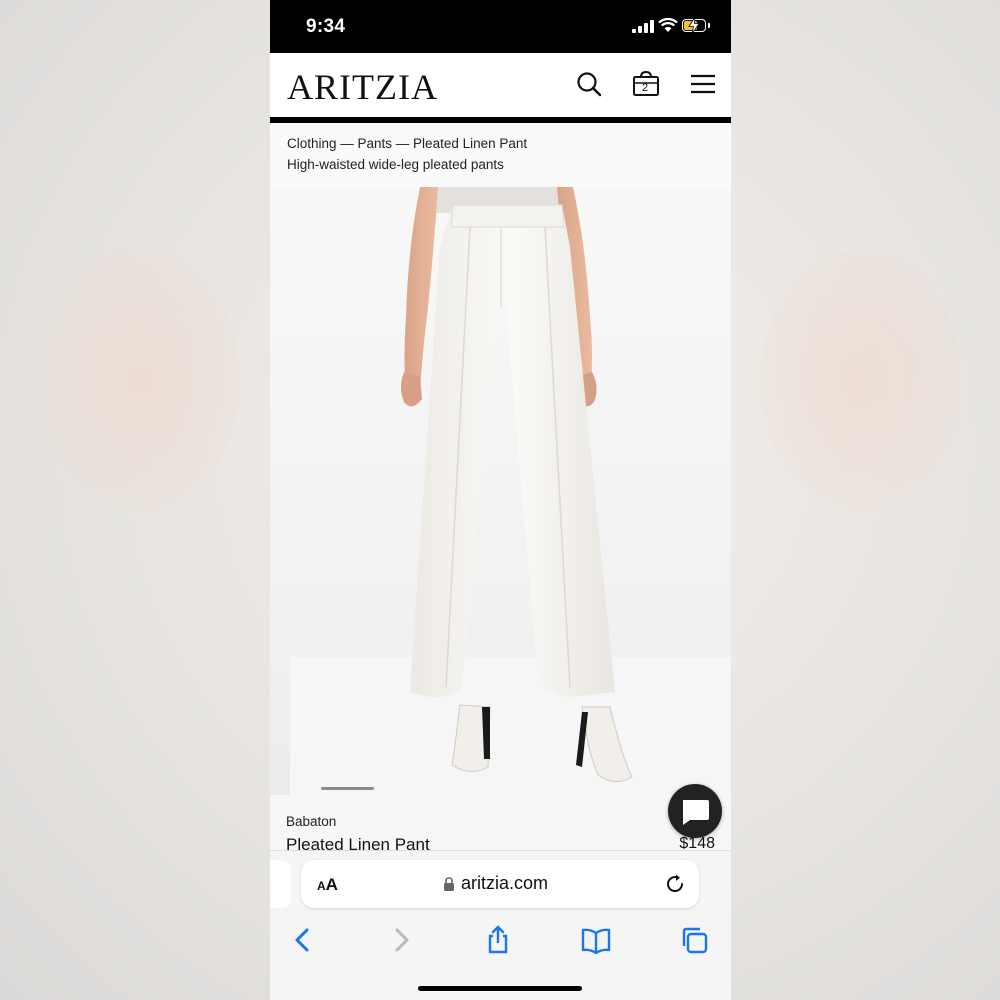 This screenshot has height=1000, width=1000. I want to click on text-size-button: AA, so click(327, 885).